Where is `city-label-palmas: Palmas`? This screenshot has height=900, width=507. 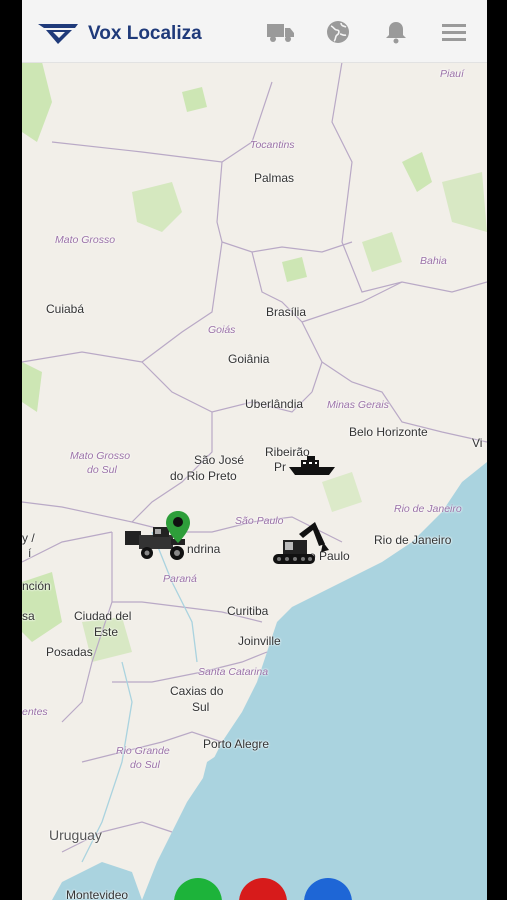
city-label-palmas: Palmas is located at coordinates (274, 178).